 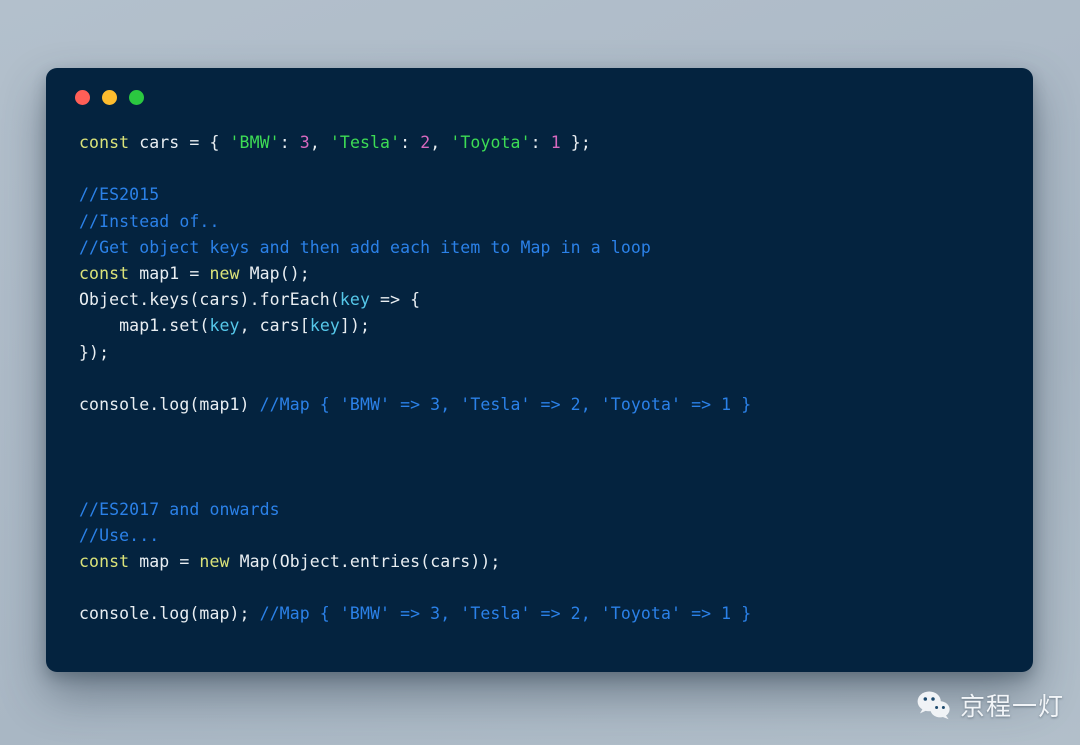 I want to click on code-line: map1.set(key, cars[key]);, so click(x=556, y=326).